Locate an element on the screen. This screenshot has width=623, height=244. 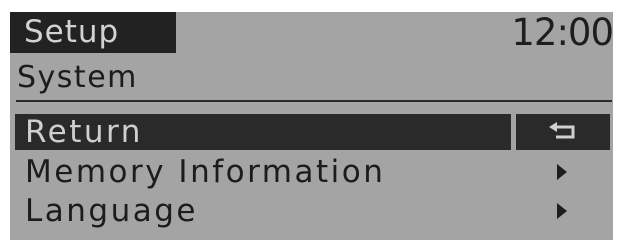
menu-item-memory-information: Memory Information is located at coordinates (263, 172).